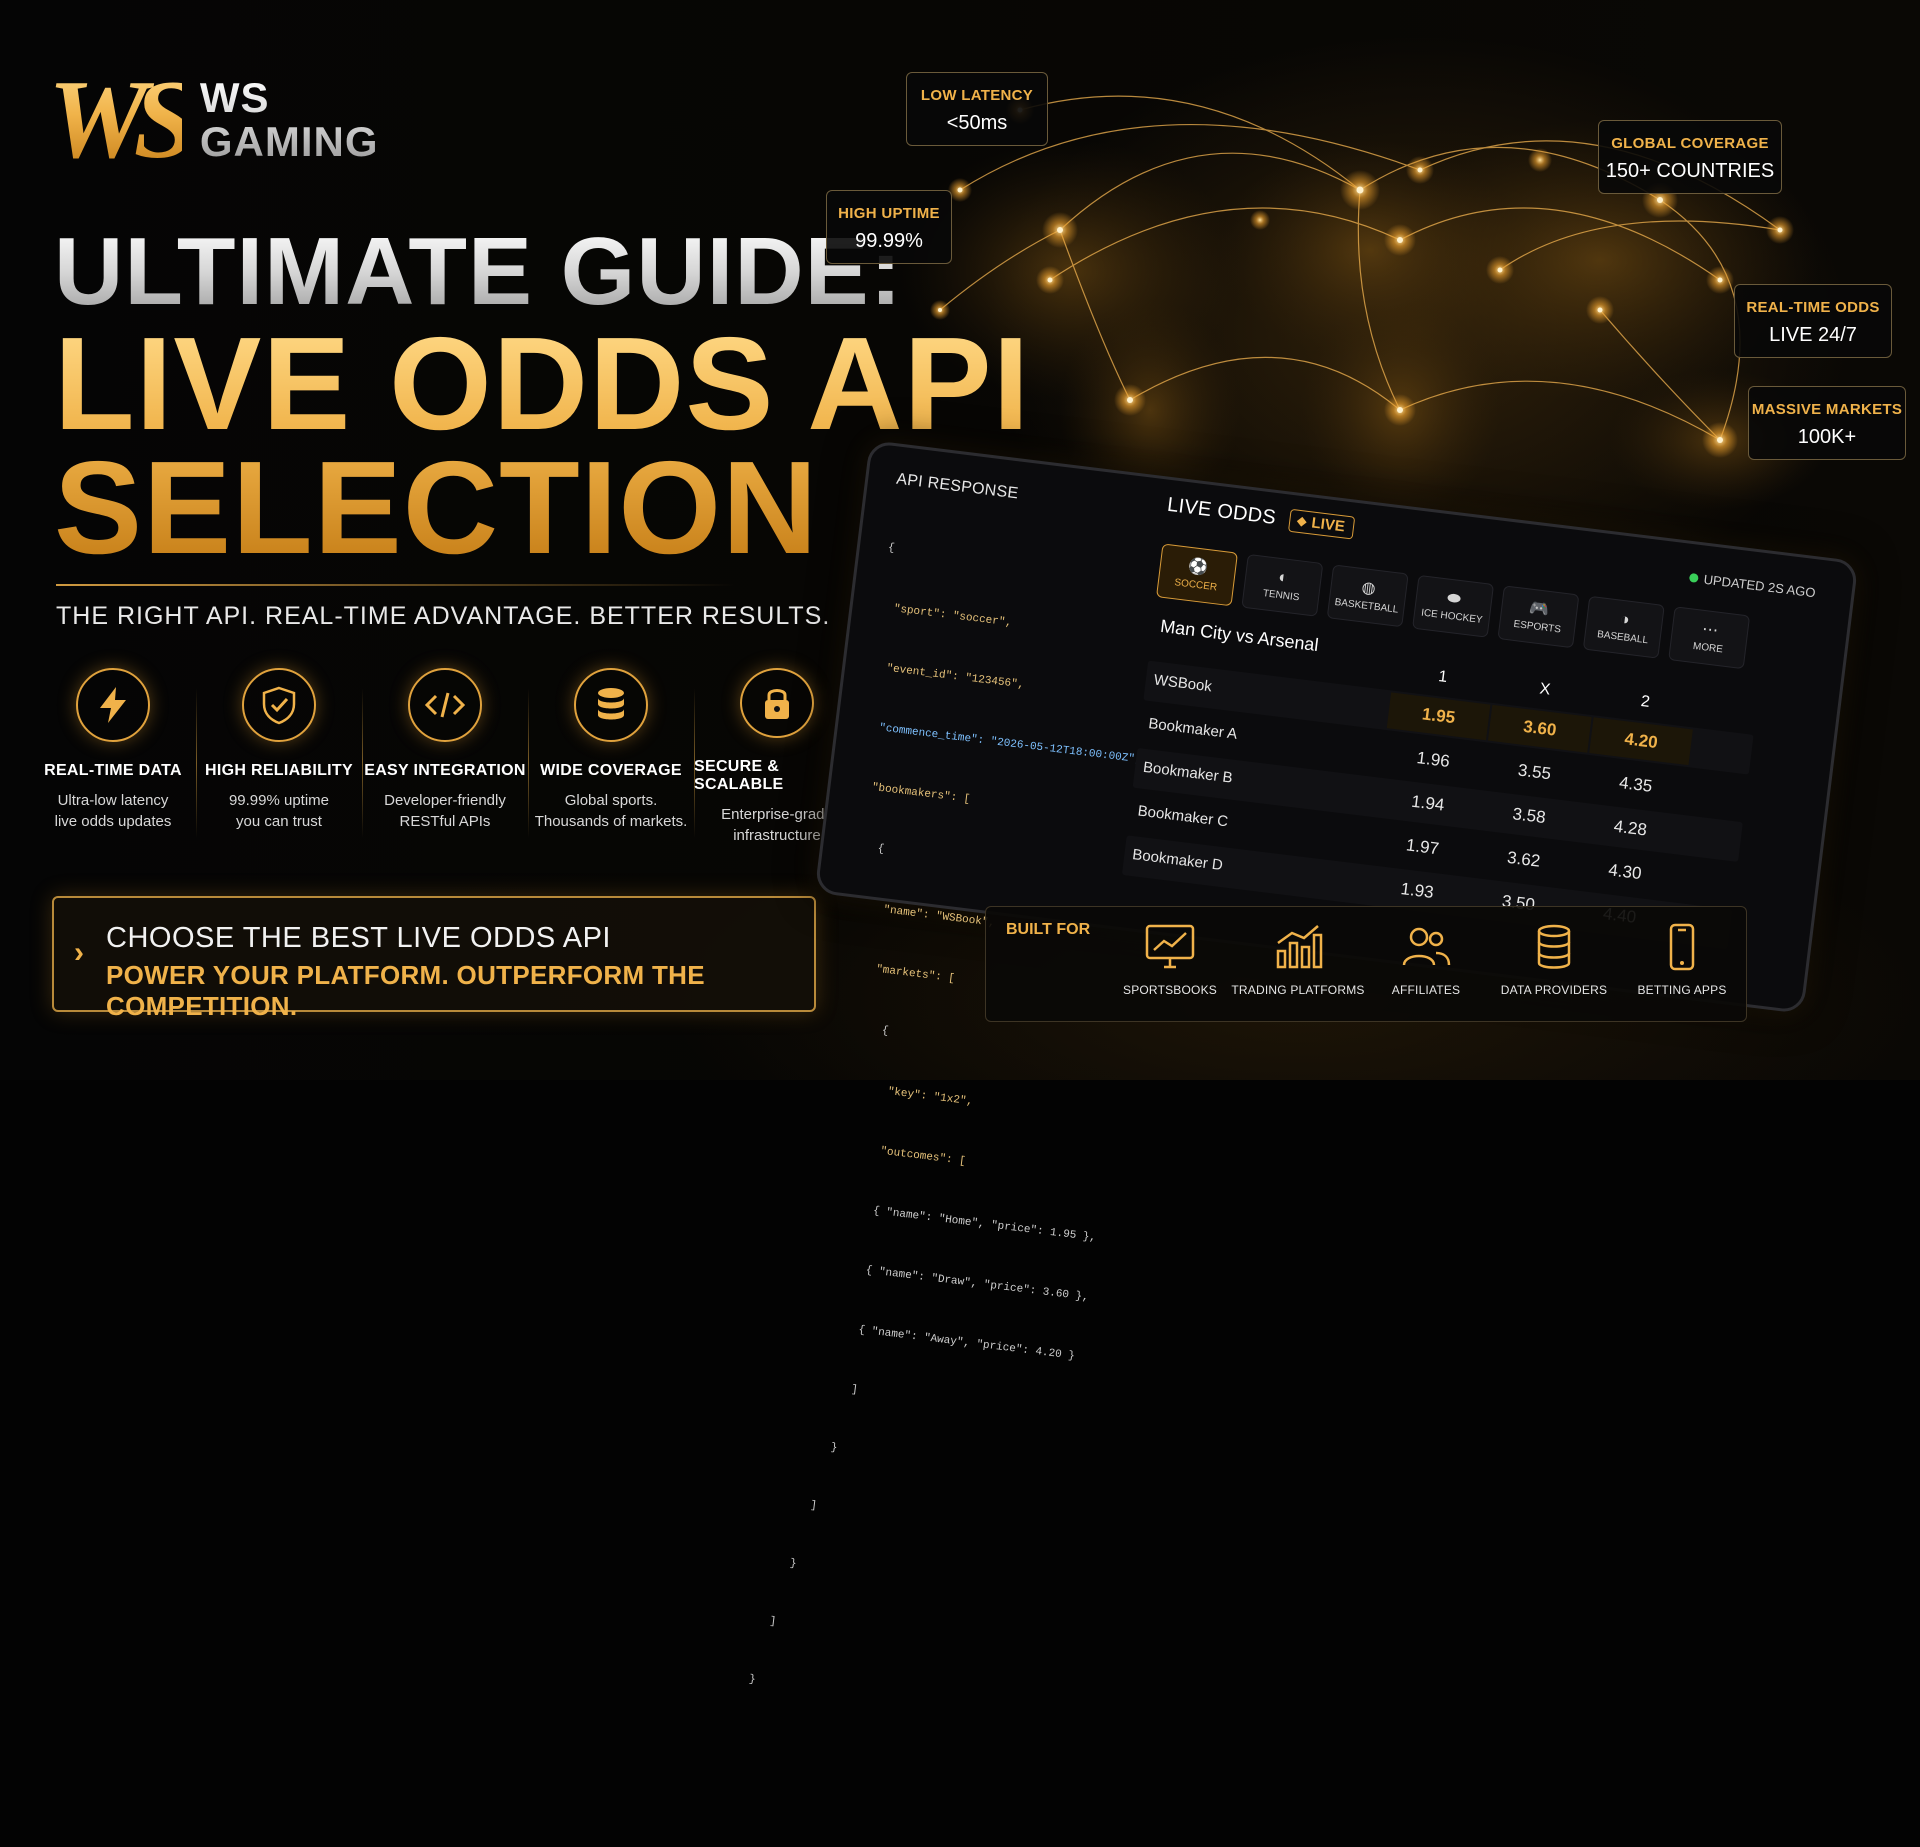 Image resolution: width=1920 pixels, height=1847 pixels. Describe the element at coordinates (1535, 772) in the screenshot. I see `odds-cell: 3.55` at that location.